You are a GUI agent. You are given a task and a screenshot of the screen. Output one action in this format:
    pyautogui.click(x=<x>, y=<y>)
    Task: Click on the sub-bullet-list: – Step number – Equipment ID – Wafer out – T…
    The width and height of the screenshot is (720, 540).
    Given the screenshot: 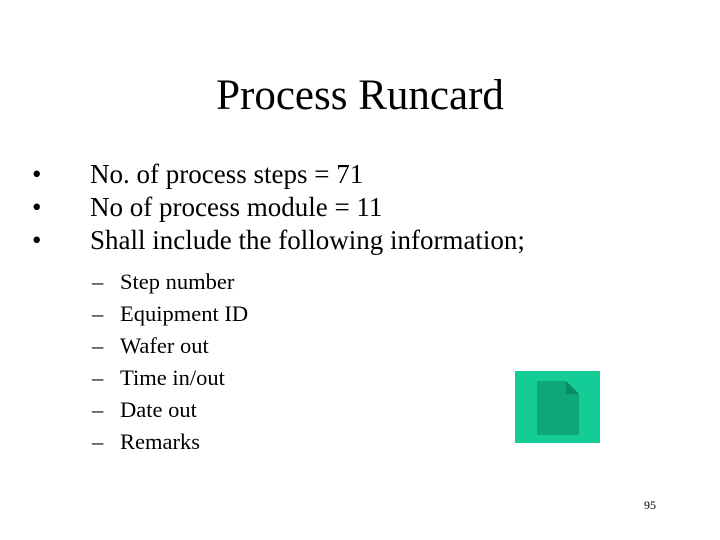 What is the action you would take?
    pyautogui.click(x=170, y=362)
    